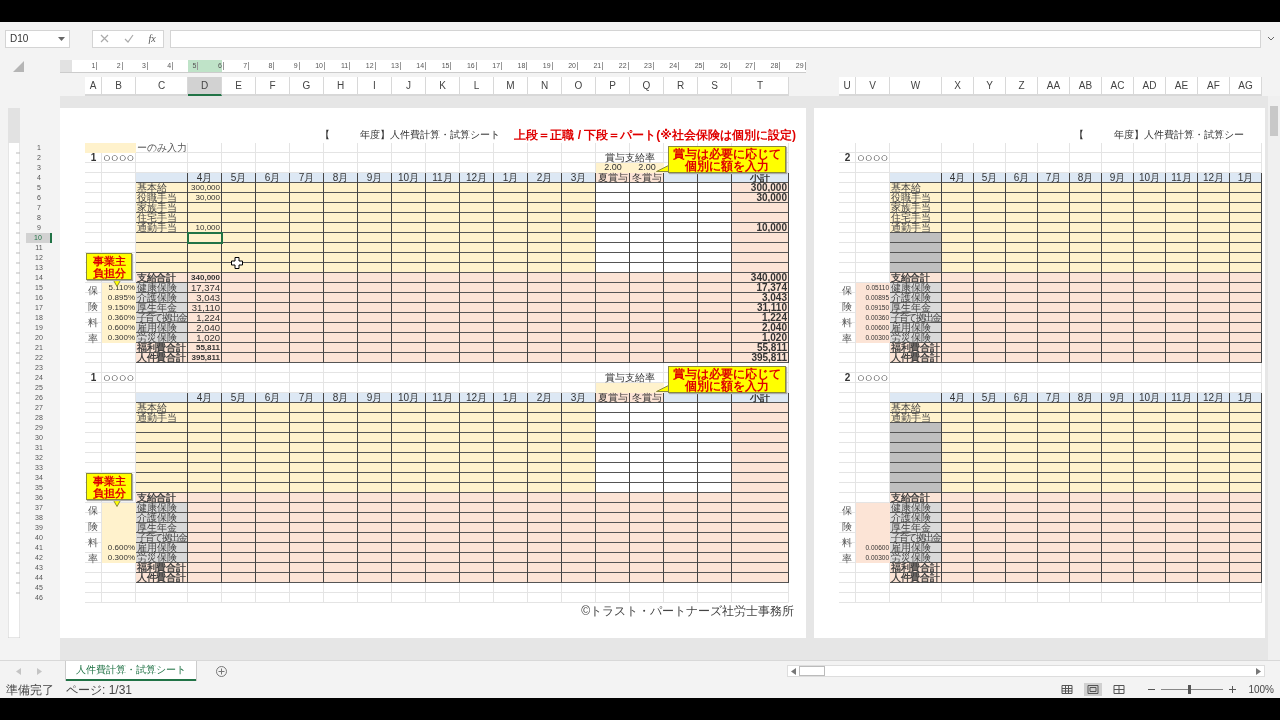 This screenshot has height=720, width=1280. What do you see at coordinates (99, 689) in the screenshot?
I see `page-count: ページ: 1/31` at bounding box center [99, 689].